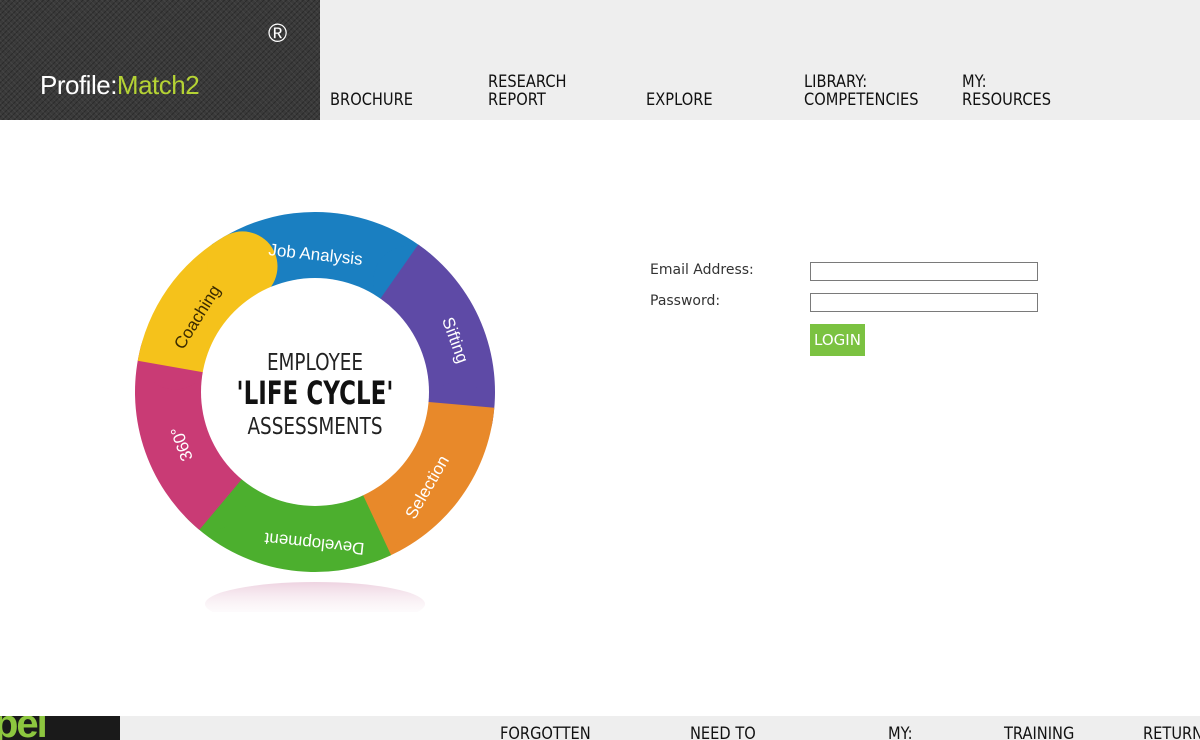 This screenshot has height=740, width=1200. I want to click on email-field, so click(924, 271).